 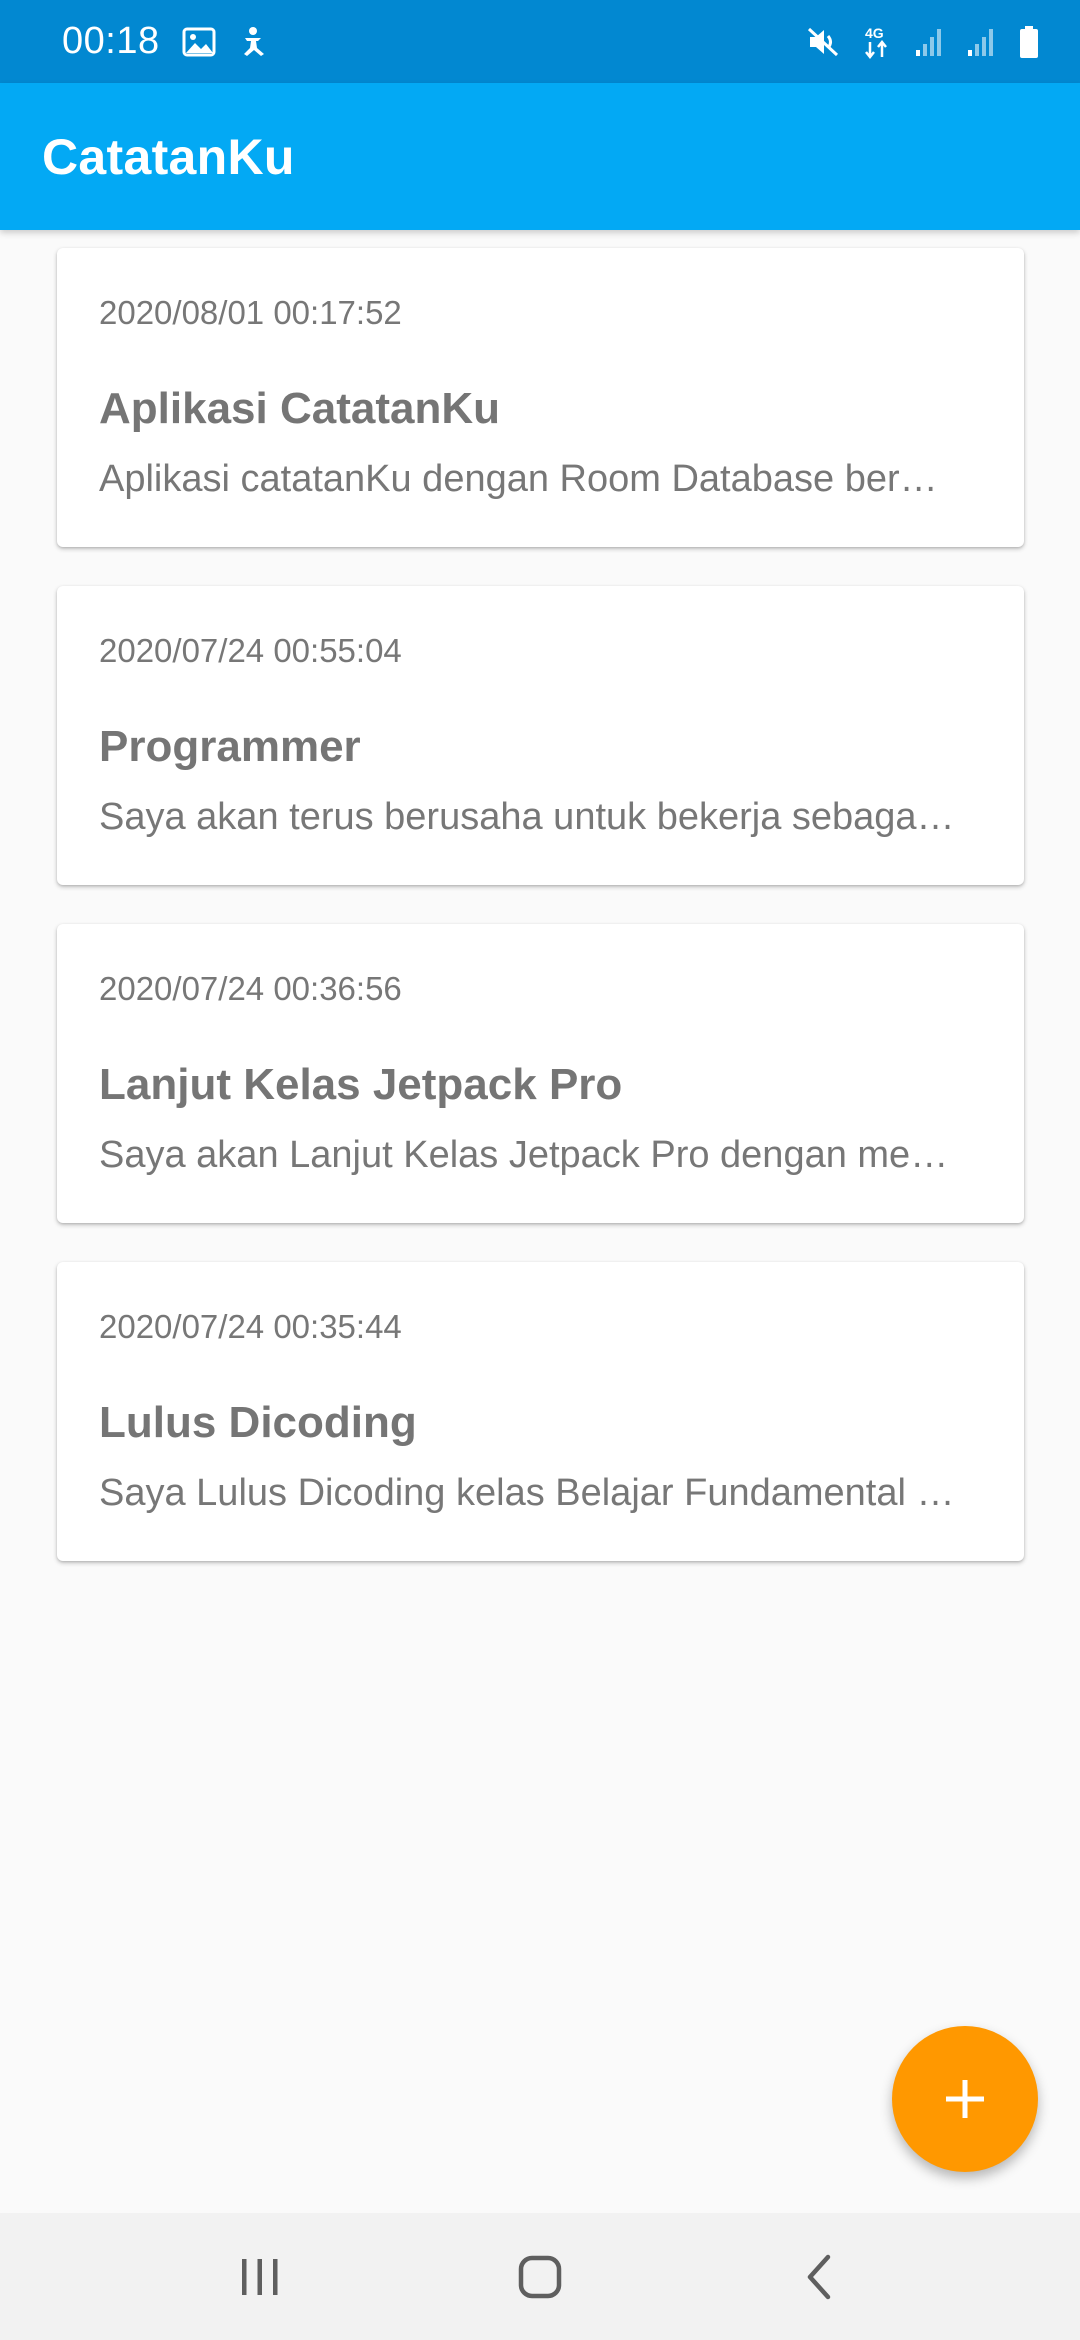 I want to click on mute-icon, so click(x=823, y=42).